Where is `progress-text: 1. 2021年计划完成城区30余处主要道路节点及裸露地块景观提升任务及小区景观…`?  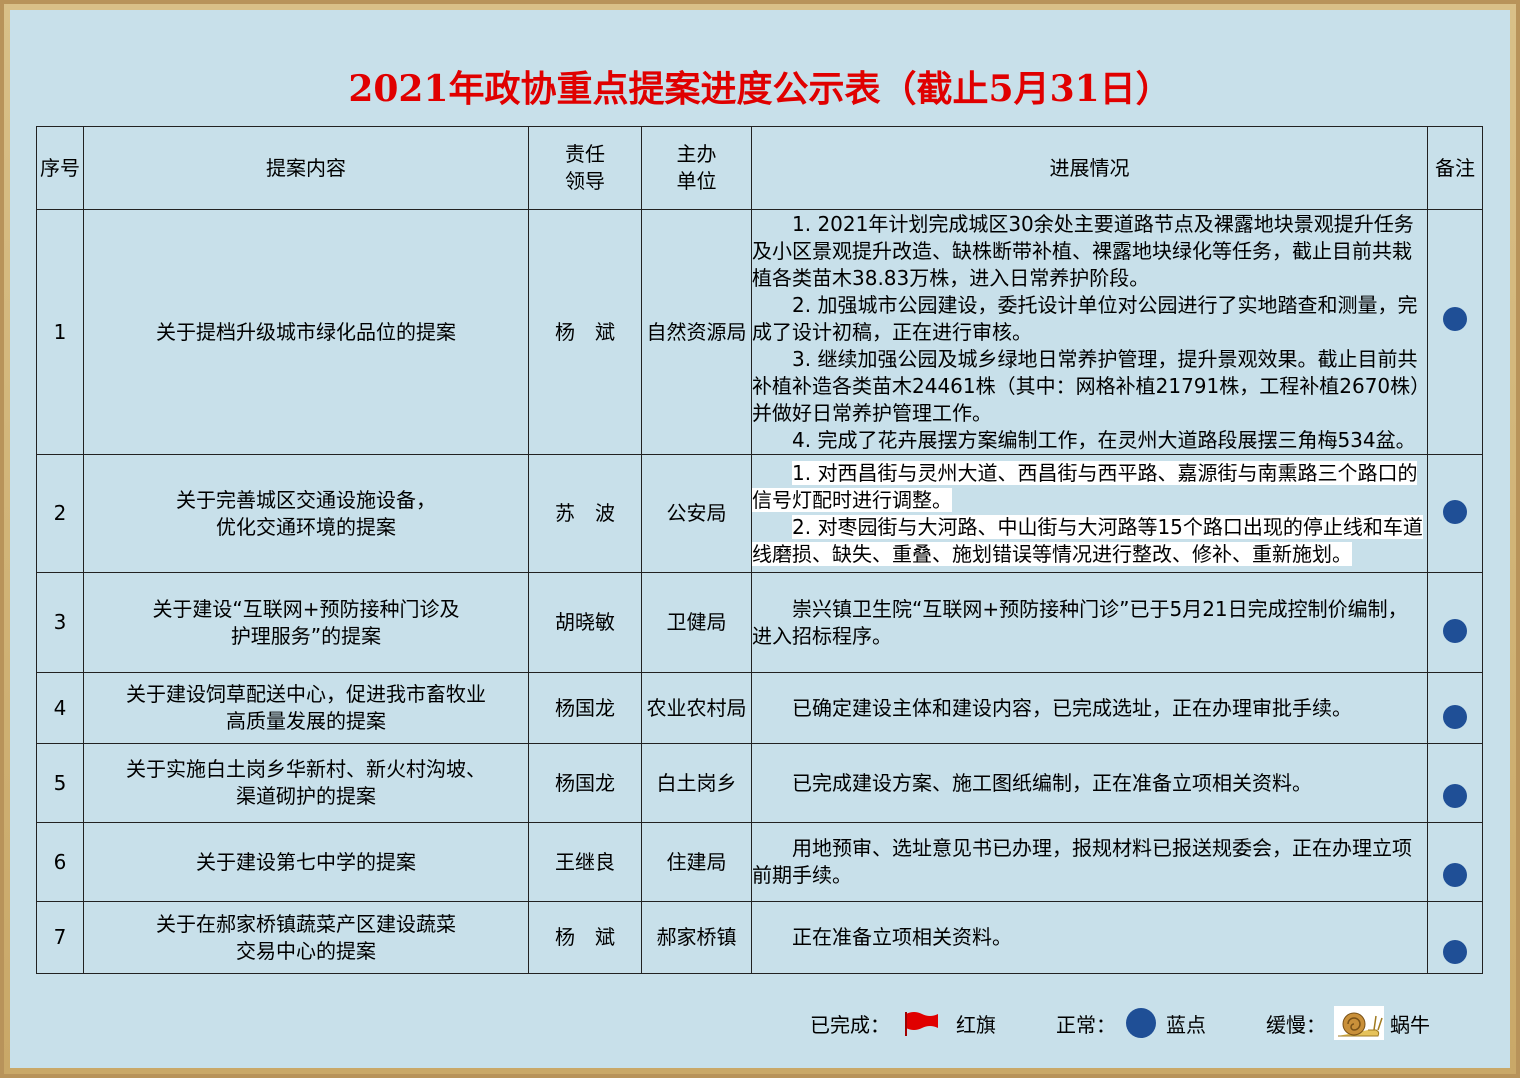 progress-text: 1. 2021年计划完成城区30余处主要道路节点及裸露地块景观提升任务及小区景观… is located at coordinates (1083, 250).